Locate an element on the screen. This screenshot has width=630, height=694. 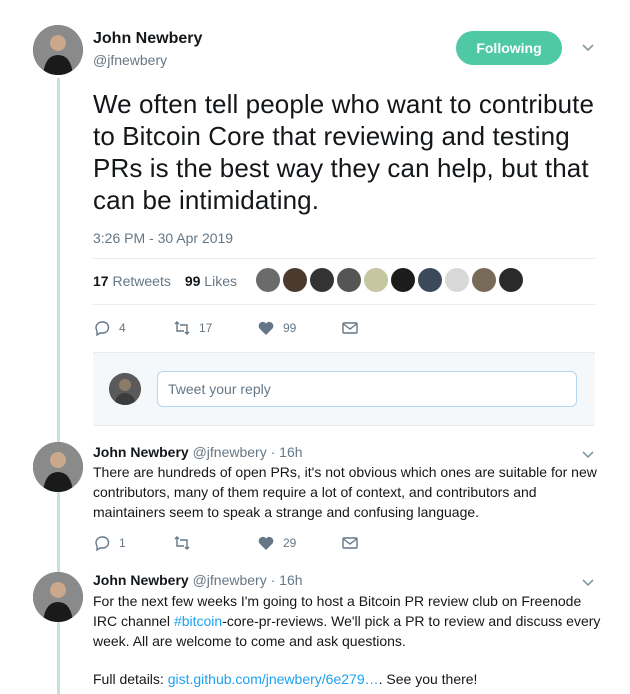
retweet-count: 17 is located at coordinates (206, 328).